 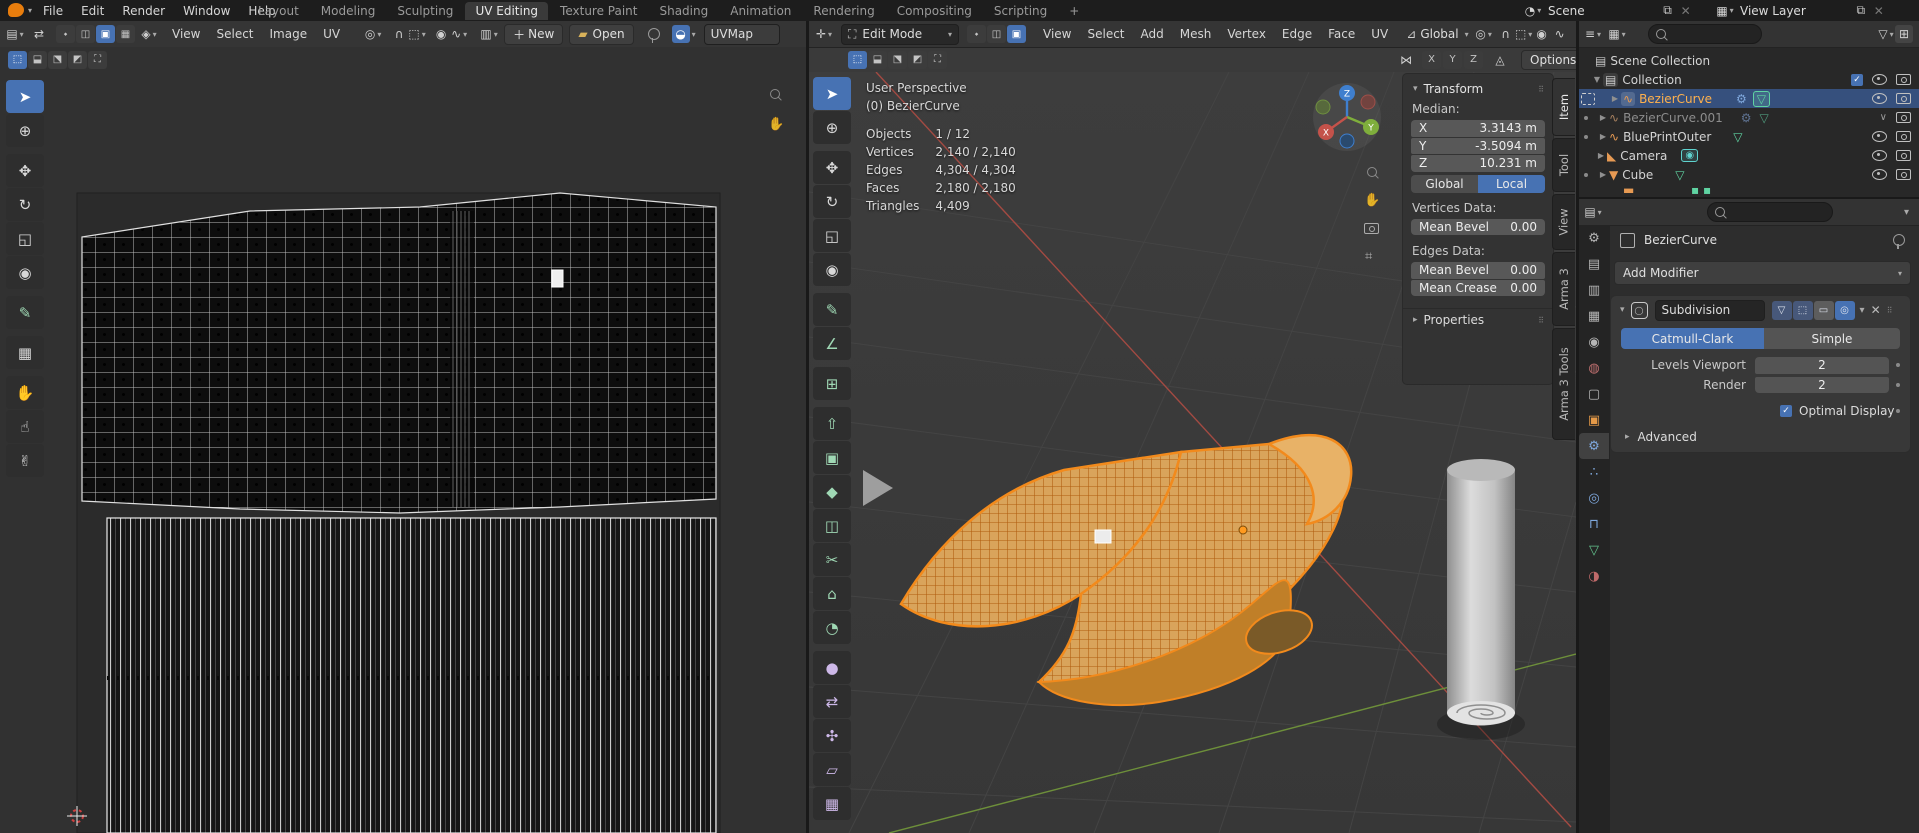 I want to click on median-y-field: Y -3.5094 m, so click(x=1478, y=145).